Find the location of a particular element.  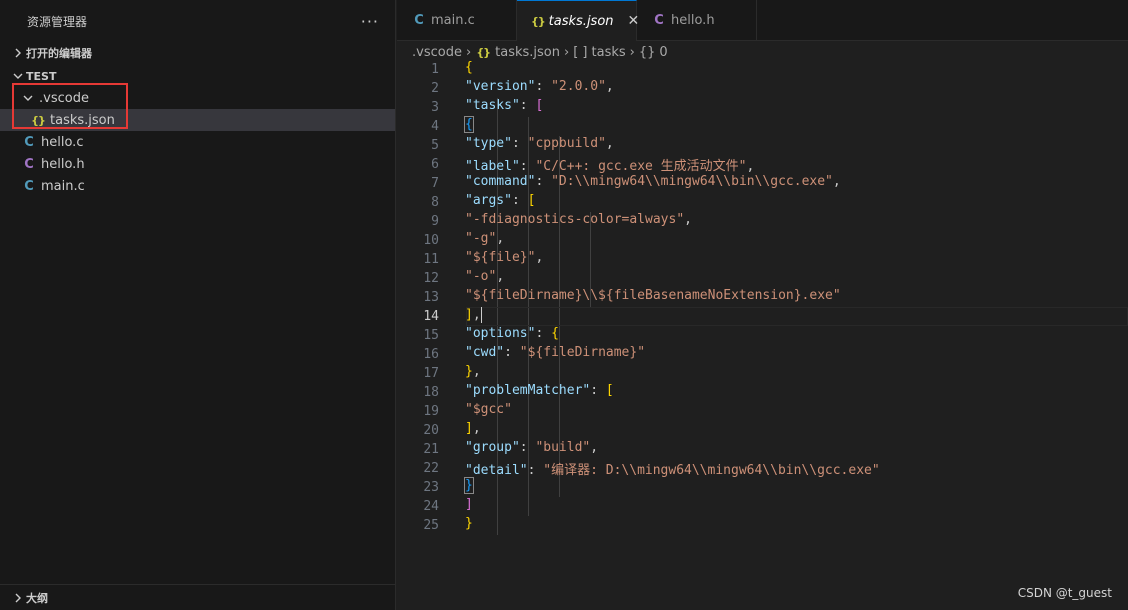

more-actions-icon: ··· is located at coordinates (370, 21).